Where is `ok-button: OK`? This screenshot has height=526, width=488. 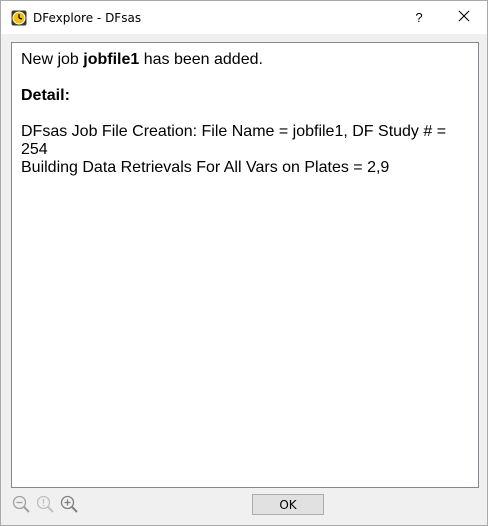 ok-button: OK is located at coordinates (288, 504).